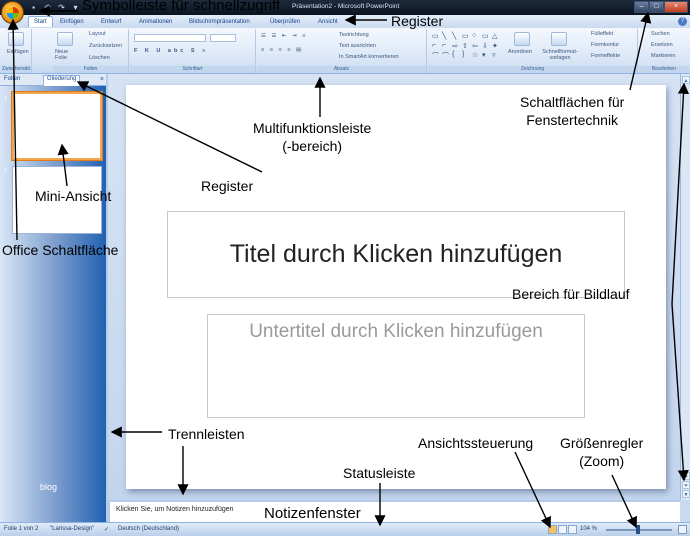 The image size is (690, 536). Describe the element at coordinates (571, 294) in the screenshot. I see `annotation-scroll-area: Bereich für Bildlauf` at that location.